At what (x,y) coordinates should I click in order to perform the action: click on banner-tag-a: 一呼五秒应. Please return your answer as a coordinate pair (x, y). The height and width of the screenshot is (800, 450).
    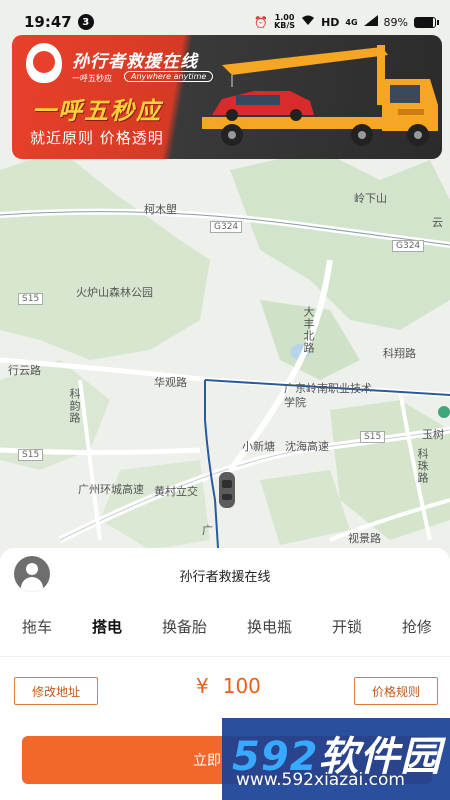
    Looking at the image, I should click on (92, 78).